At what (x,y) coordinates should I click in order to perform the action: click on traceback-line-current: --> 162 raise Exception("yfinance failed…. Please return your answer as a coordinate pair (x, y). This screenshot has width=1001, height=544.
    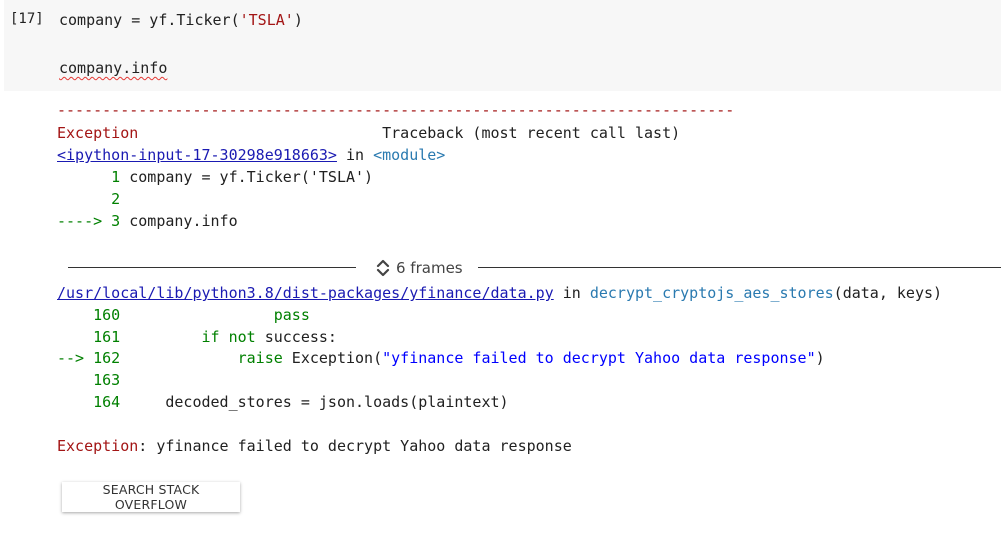
    Looking at the image, I should click on (441, 358).